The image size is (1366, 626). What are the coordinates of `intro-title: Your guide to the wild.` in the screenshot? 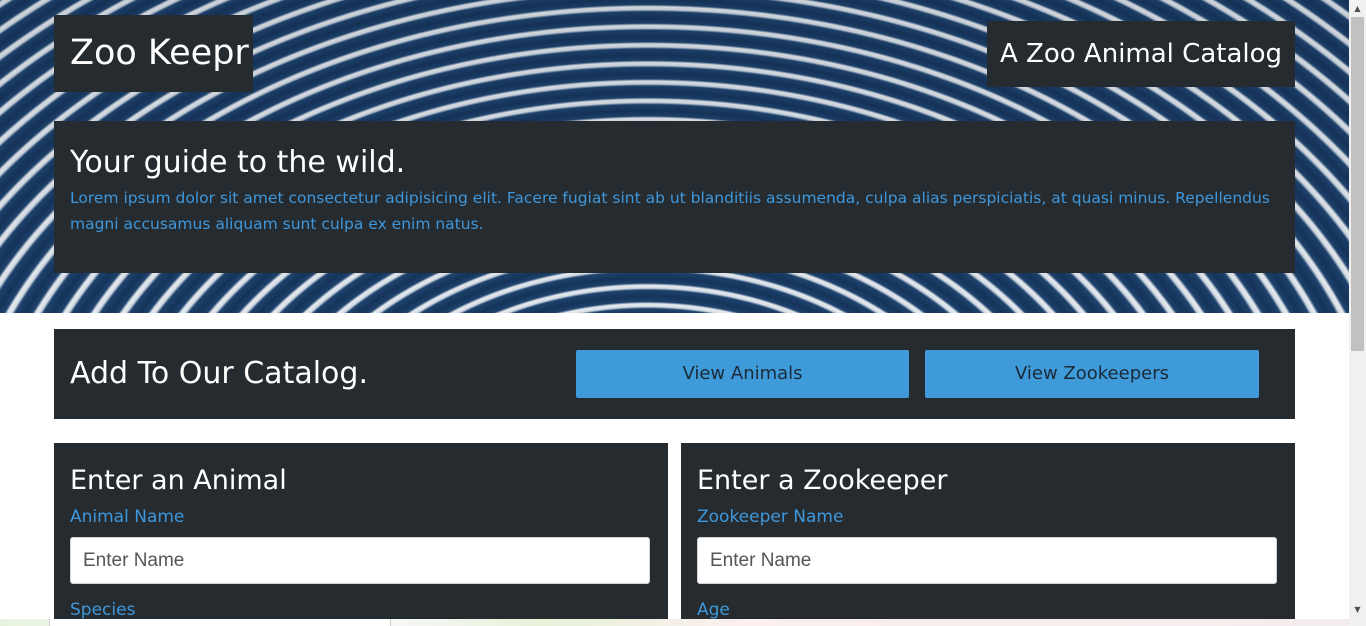 It's located at (238, 162).